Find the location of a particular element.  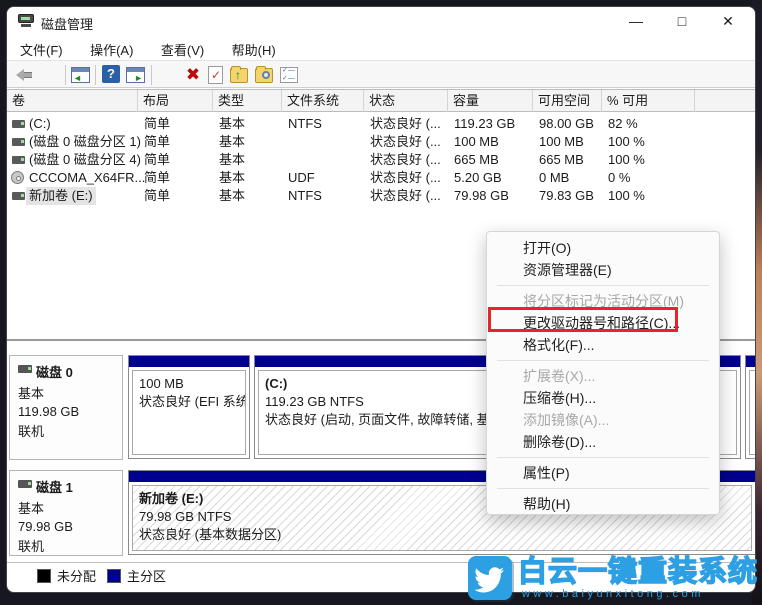

cell-capacity: 100 MB is located at coordinates (476, 141).